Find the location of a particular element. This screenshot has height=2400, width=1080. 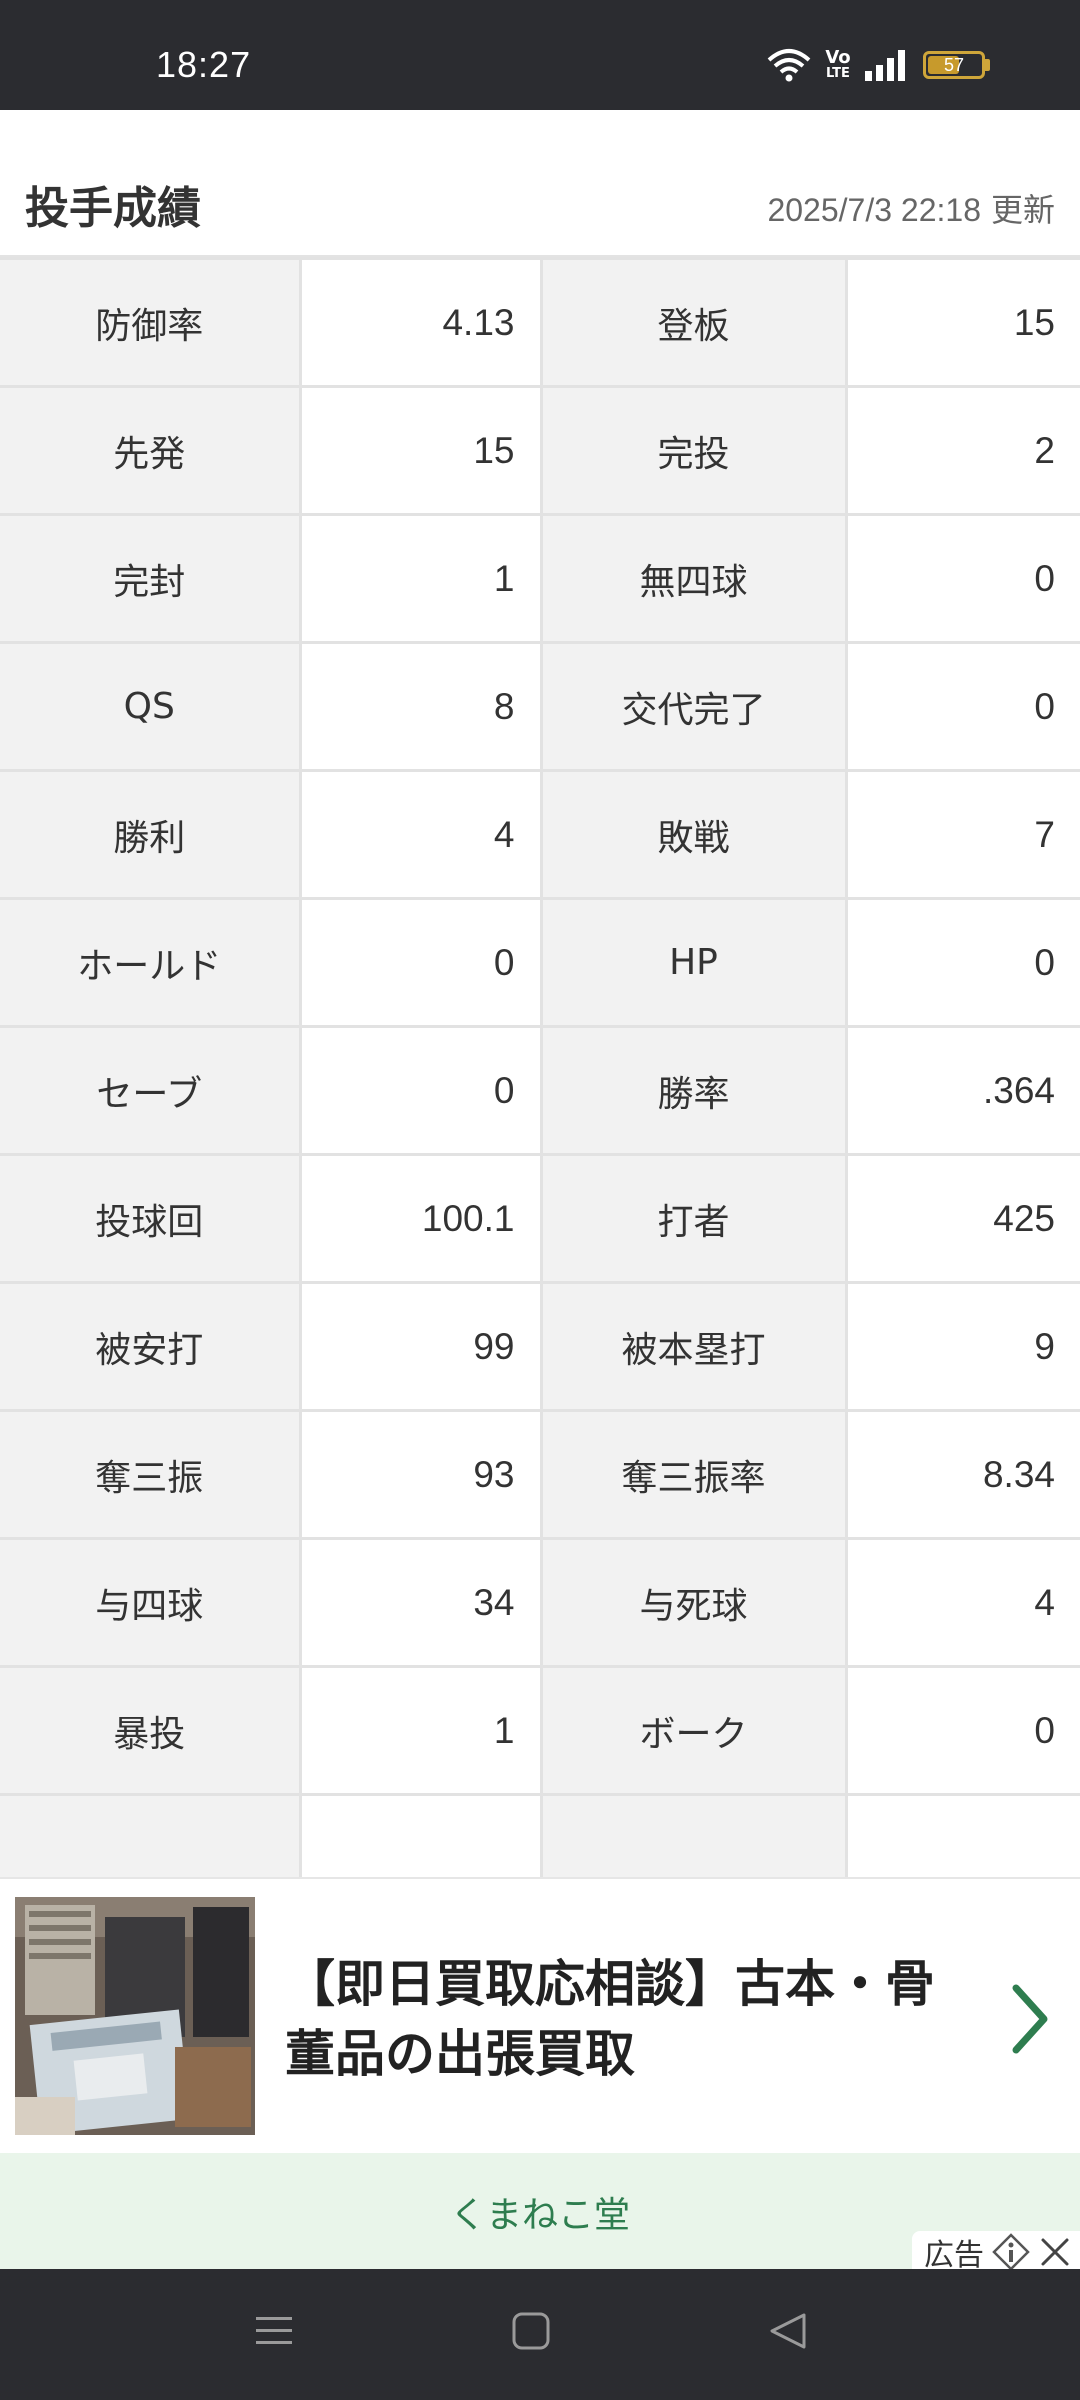

stat-value: 99 is located at coordinates (420, 1346).